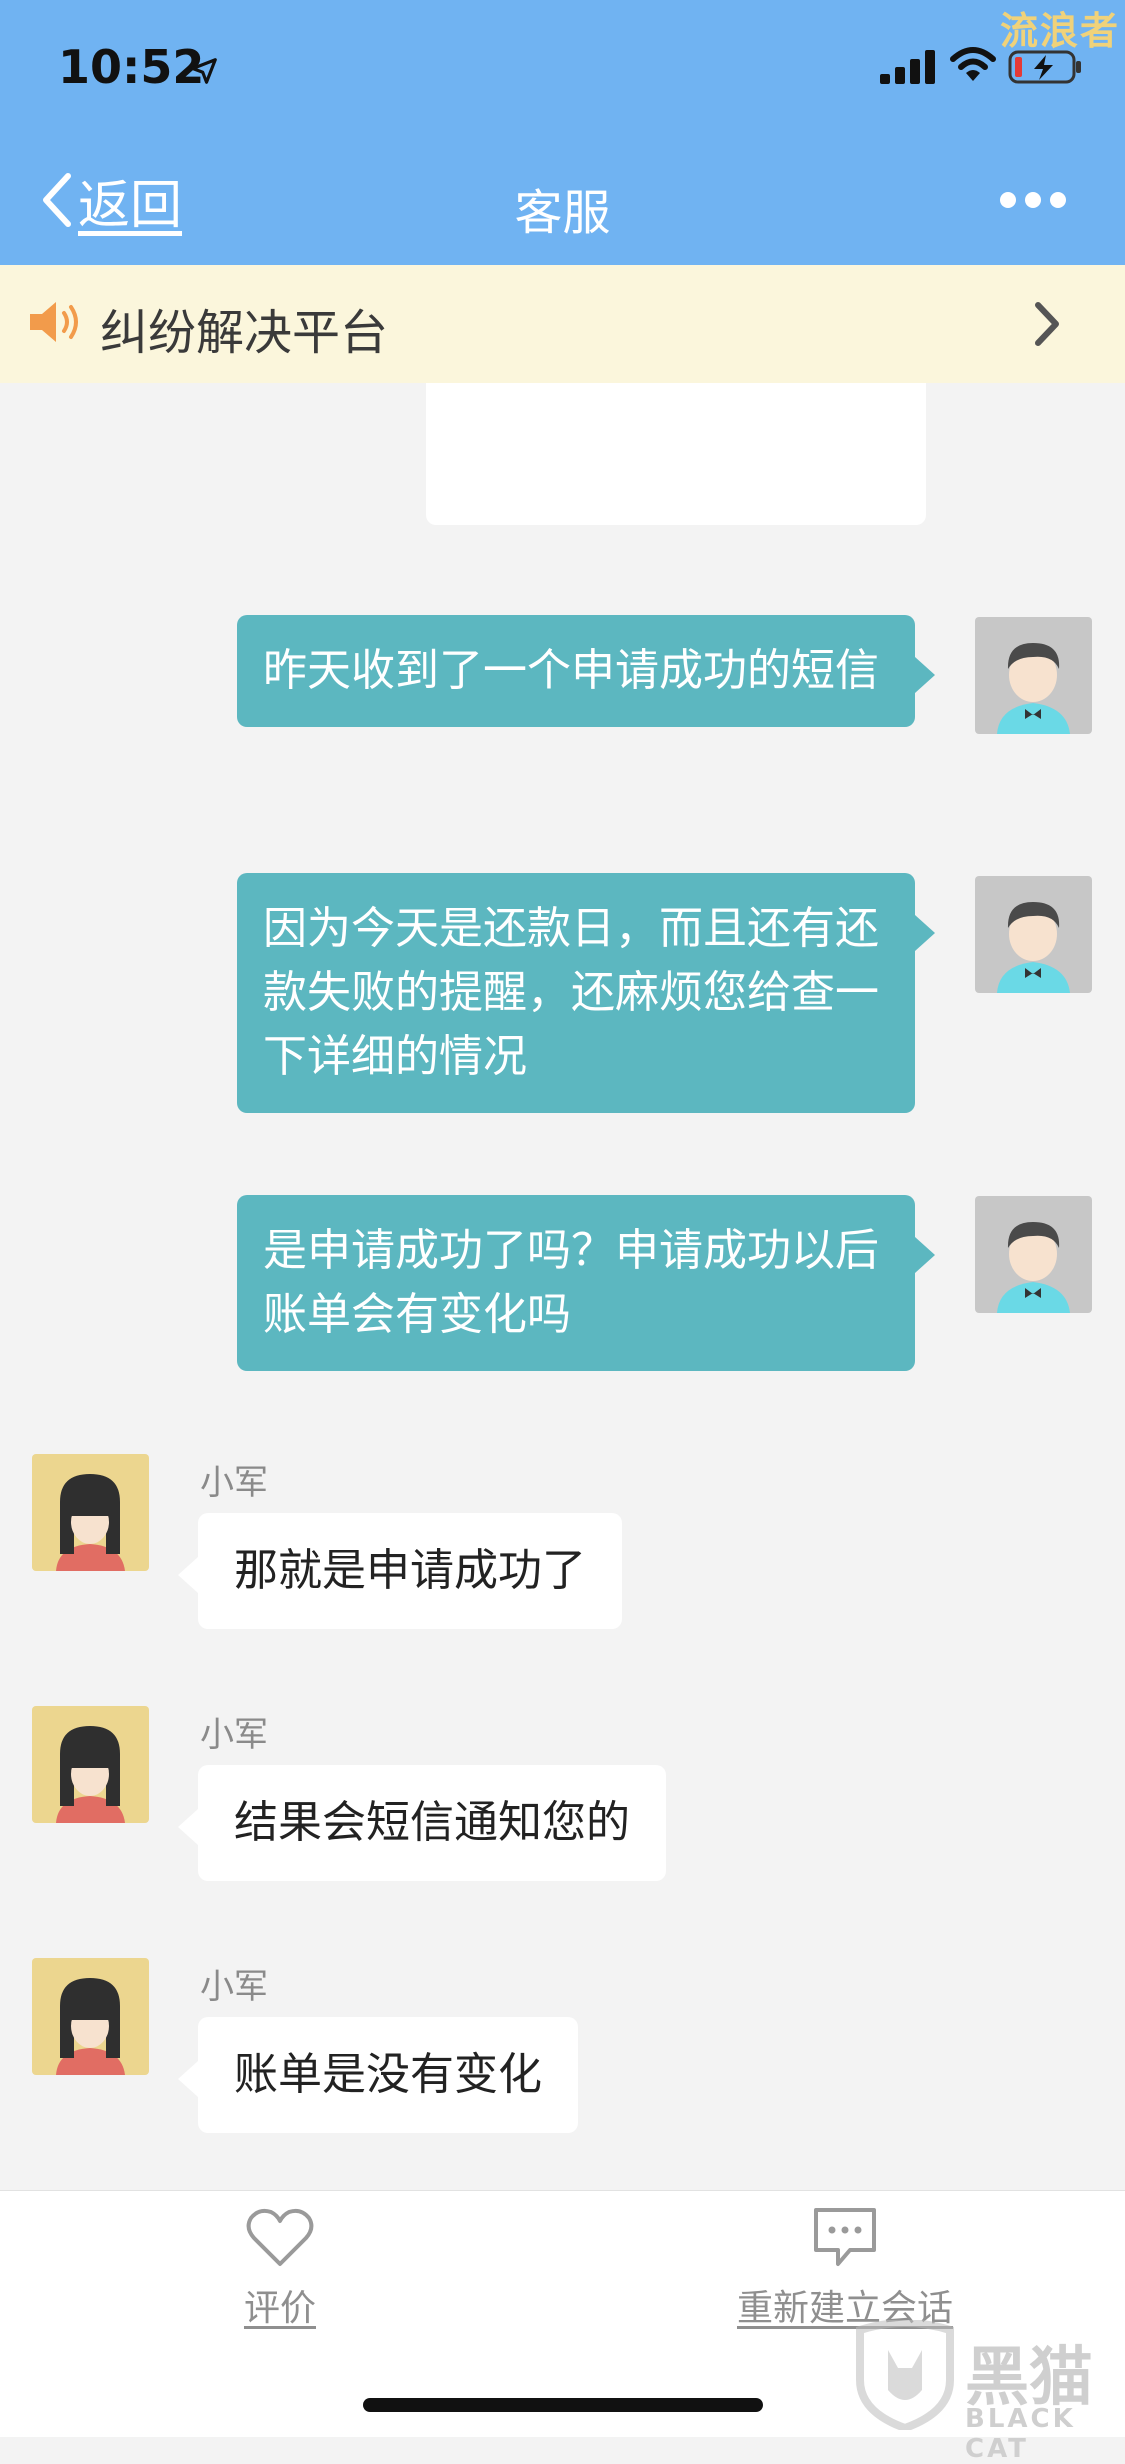  What do you see at coordinates (279, 2308) in the screenshot?
I see `rate-label: 评价` at bounding box center [279, 2308].